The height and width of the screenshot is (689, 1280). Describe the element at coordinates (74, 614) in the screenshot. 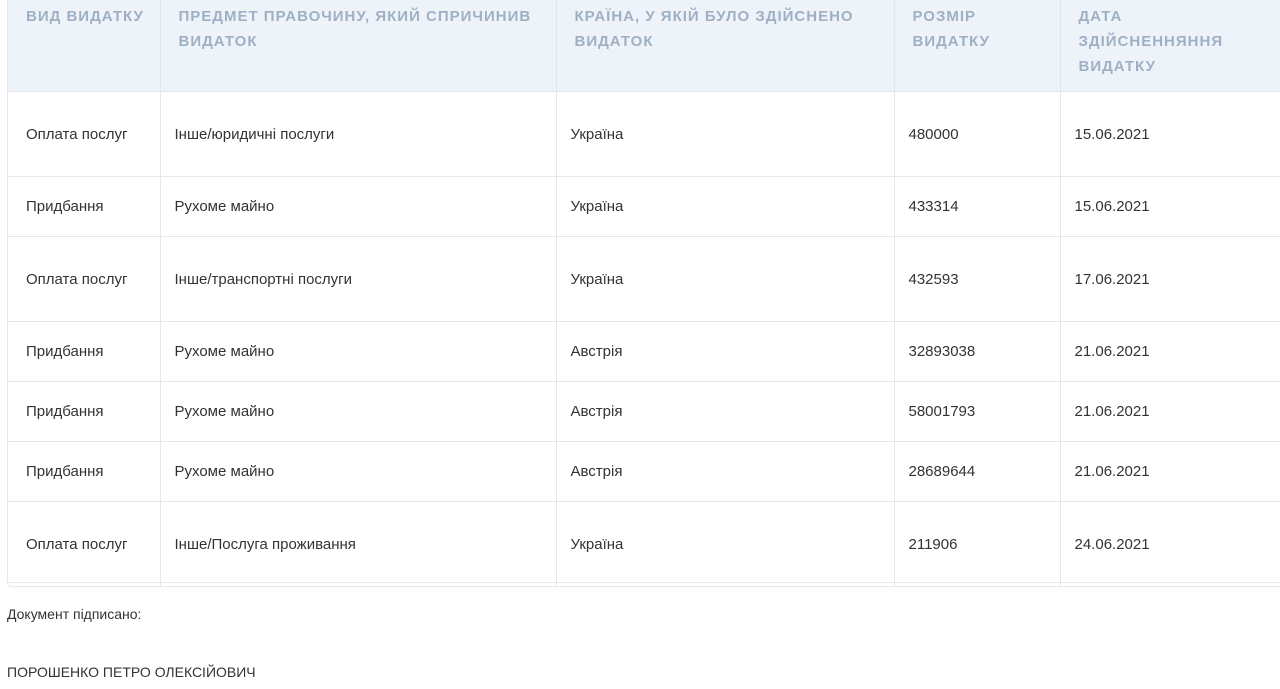

I see `document-signed-label: Документ підписано:` at that location.